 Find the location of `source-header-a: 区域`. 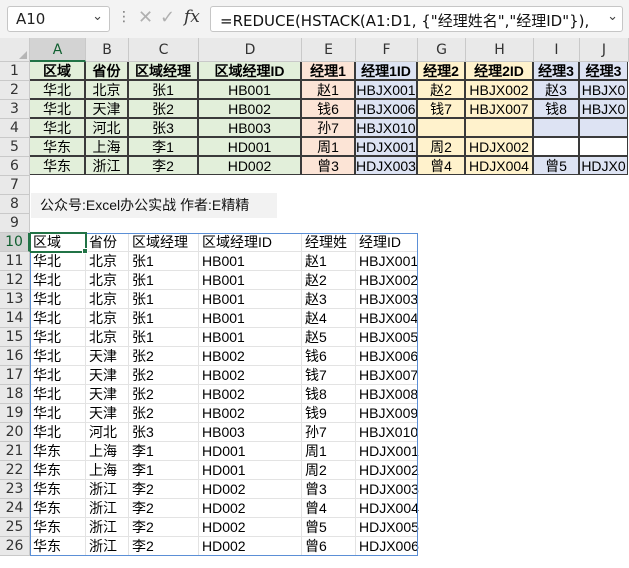

source-header-a: 区域 is located at coordinates (57, 70).